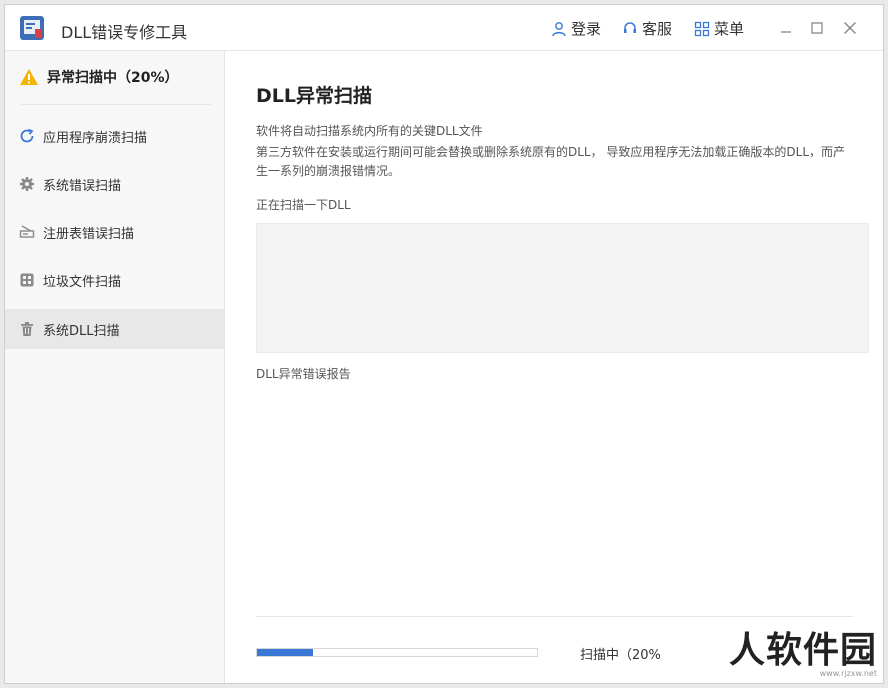  What do you see at coordinates (586, 29) in the screenshot?
I see `login-label: 登录` at bounding box center [586, 29].